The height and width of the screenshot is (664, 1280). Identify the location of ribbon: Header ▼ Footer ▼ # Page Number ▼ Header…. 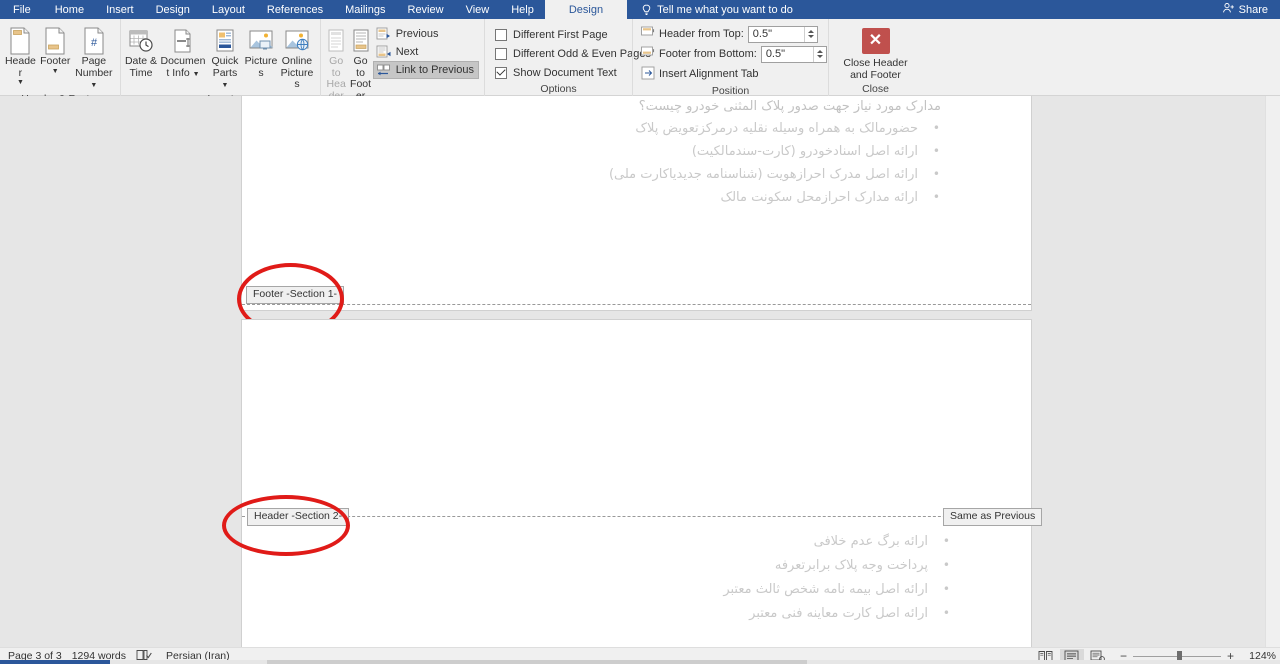
(640, 67).